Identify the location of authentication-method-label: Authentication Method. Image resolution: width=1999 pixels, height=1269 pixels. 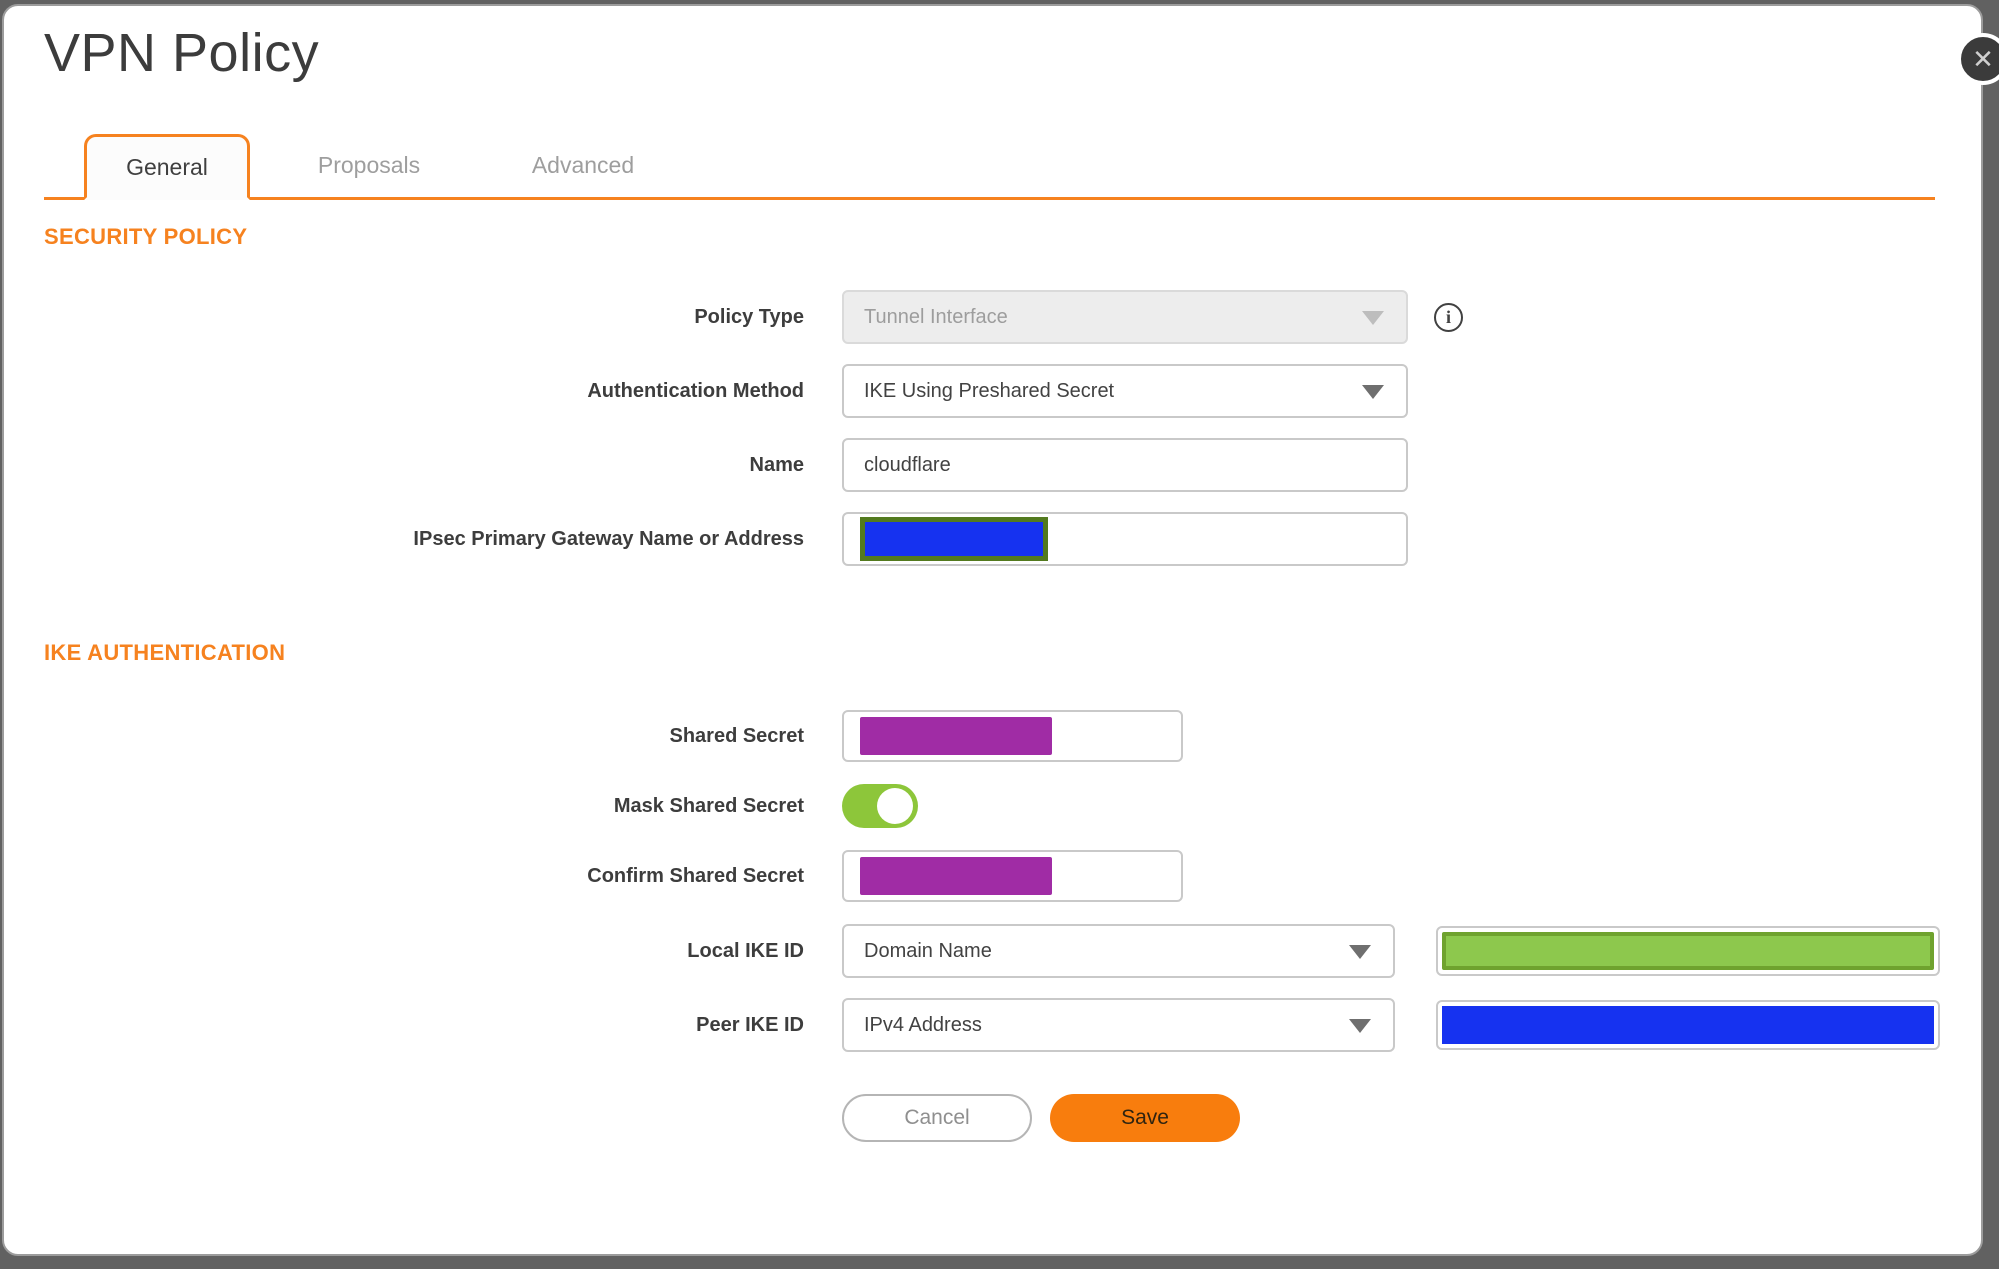
(695, 390).